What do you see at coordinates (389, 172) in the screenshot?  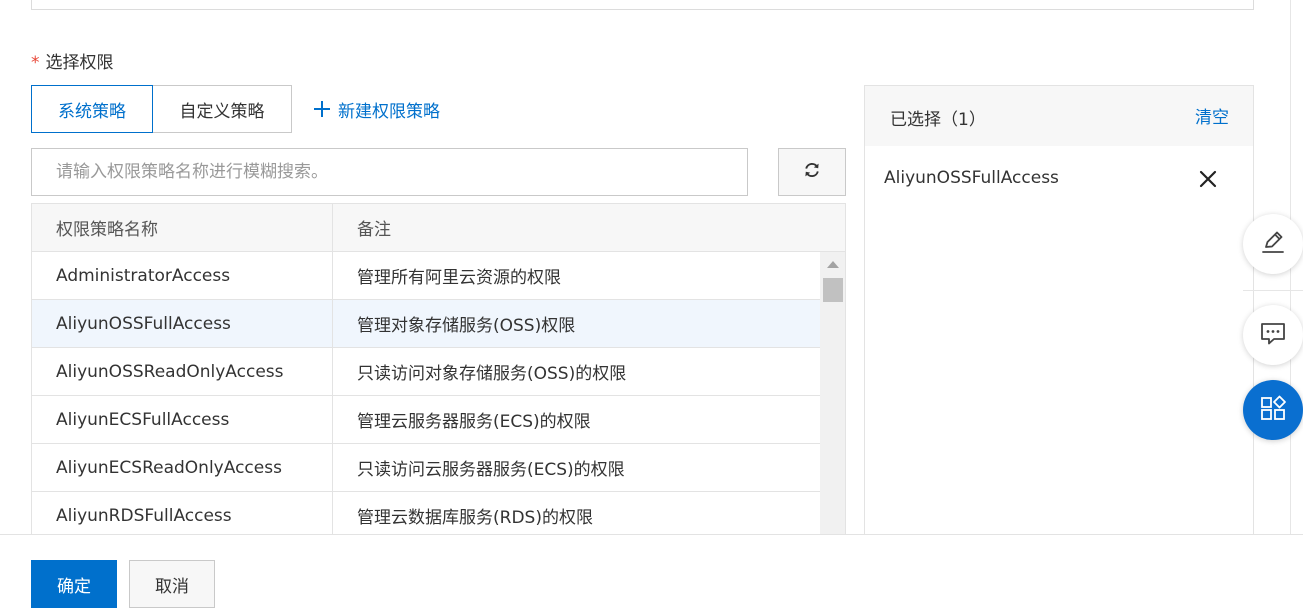 I see `policy-search-input` at bounding box center [389, 172].